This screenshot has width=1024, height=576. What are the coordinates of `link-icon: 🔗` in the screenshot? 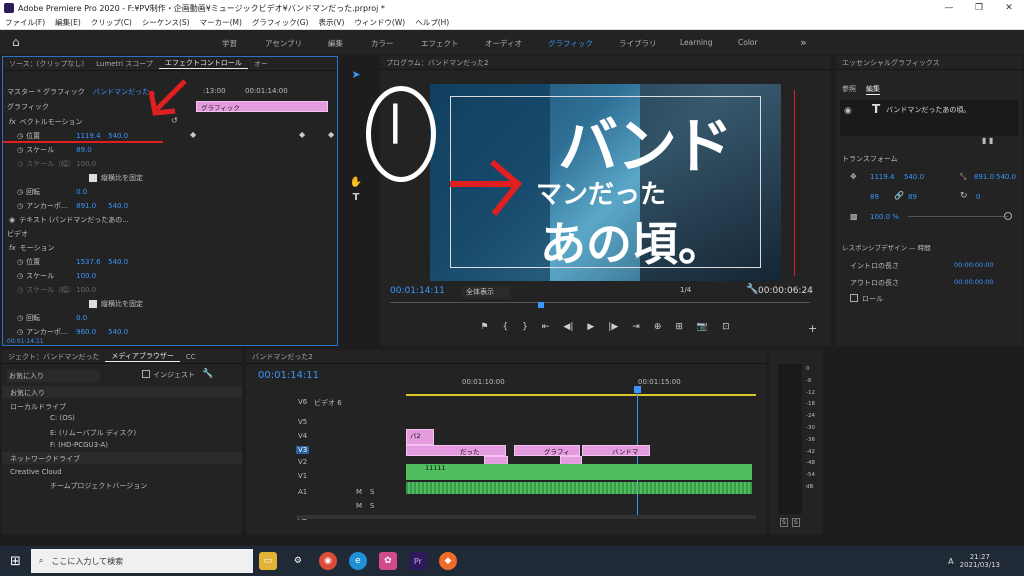 It's located at (899, 195).